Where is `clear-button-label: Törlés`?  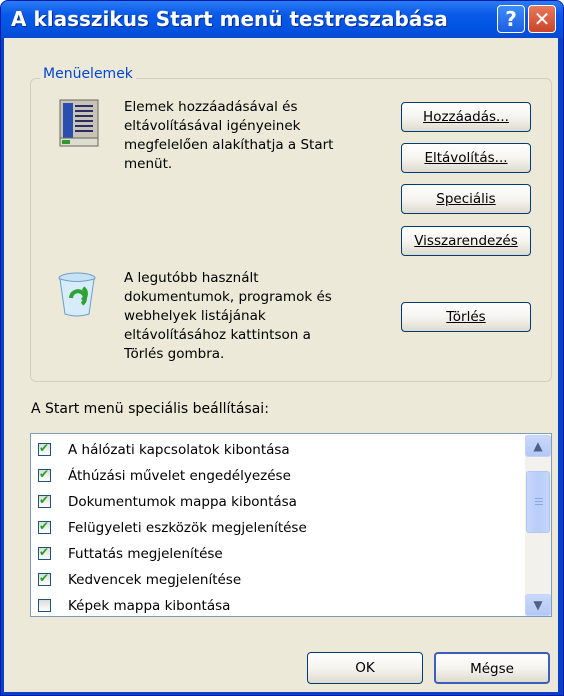
clear-button-label: Törlés is located at coordinates (466, 317).